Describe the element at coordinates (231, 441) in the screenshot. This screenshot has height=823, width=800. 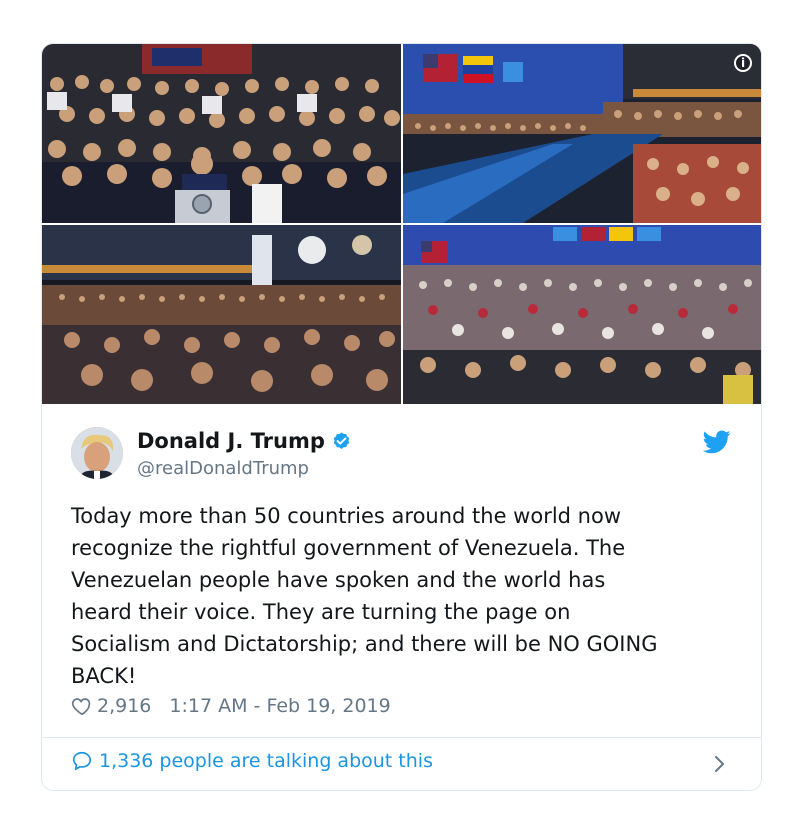
I see `author-name: Donald J. Trump` at that location.